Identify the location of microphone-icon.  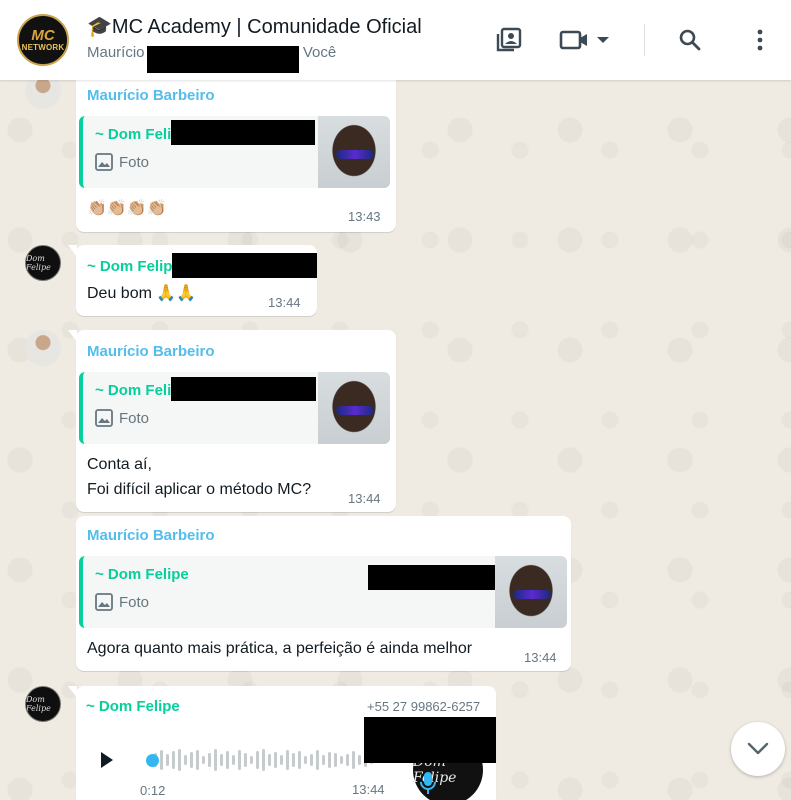
(428, 782).